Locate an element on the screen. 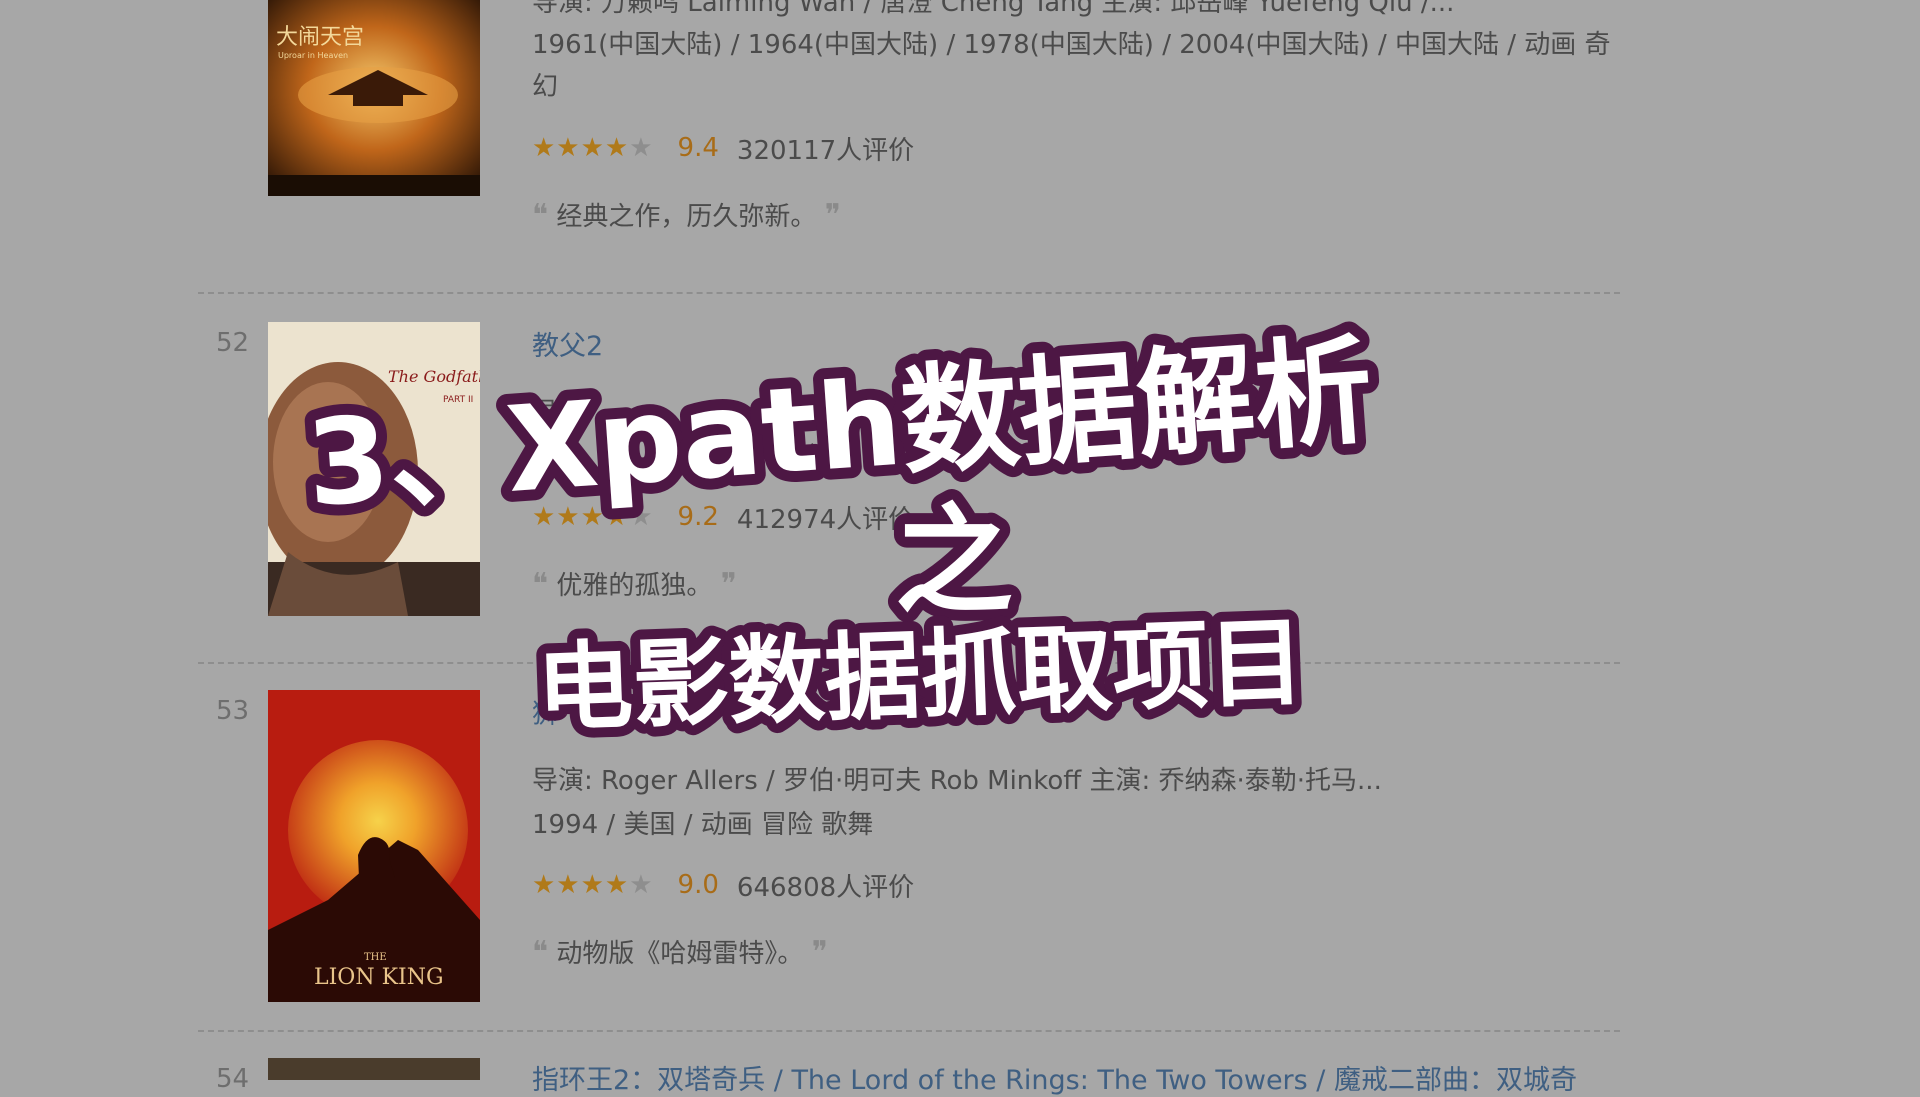 Image resolution: width=1920 pixels, height=1097 pixels. overlay-title-line3: 电影数据抓取项目 is located at coordinates (920, 675).